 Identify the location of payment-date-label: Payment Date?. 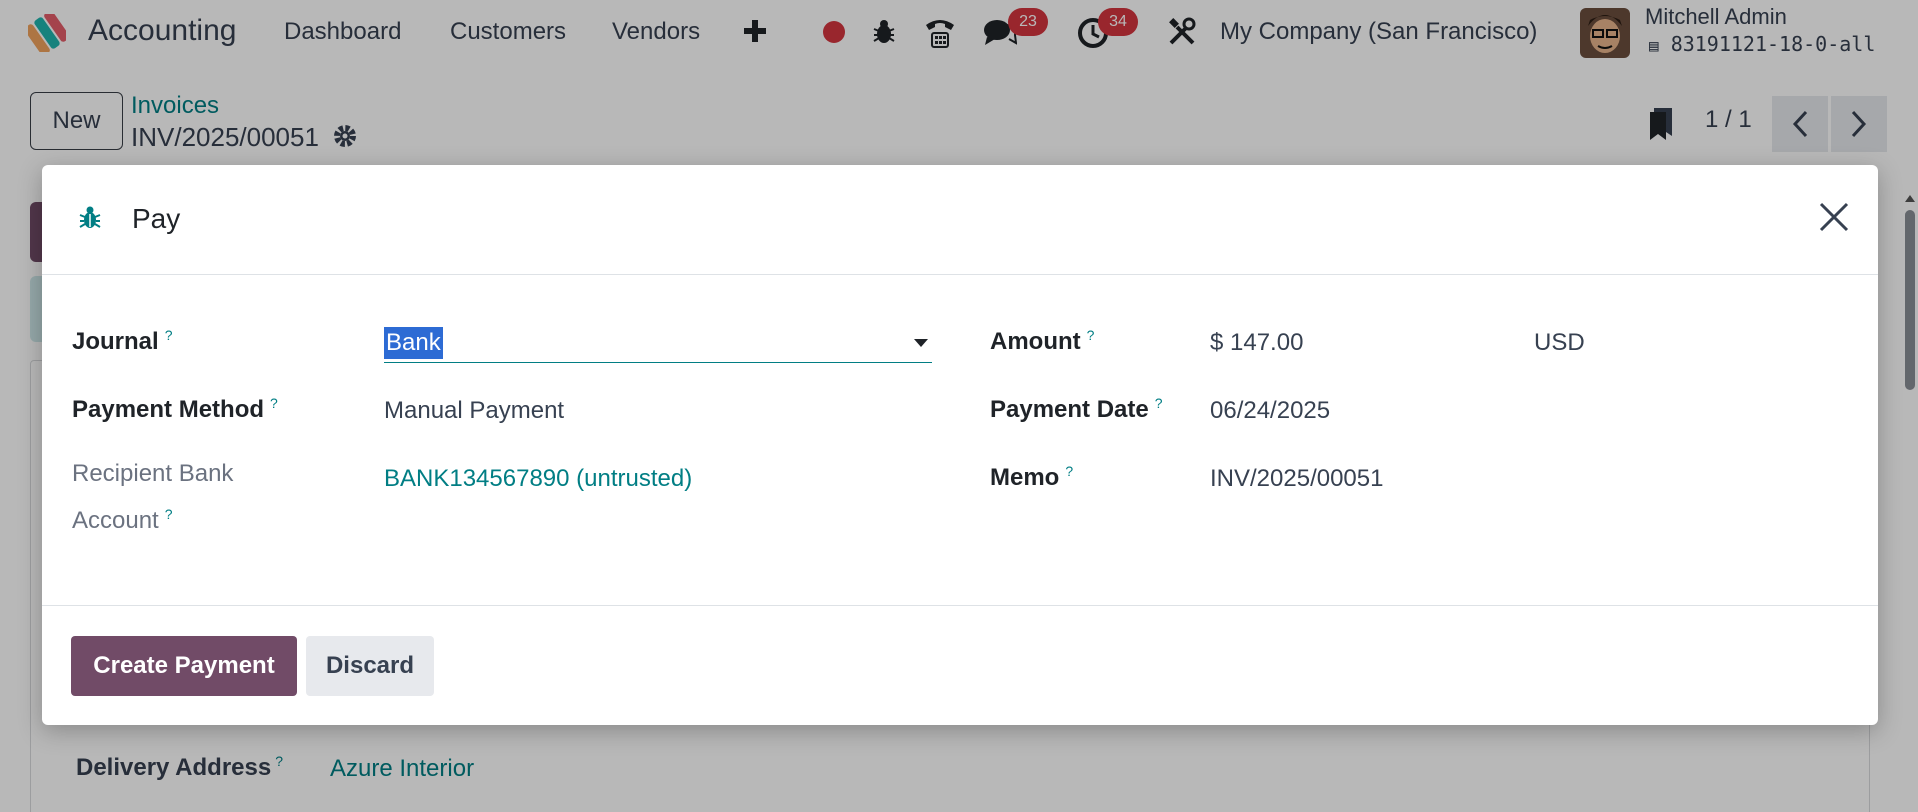
(1076, 409).